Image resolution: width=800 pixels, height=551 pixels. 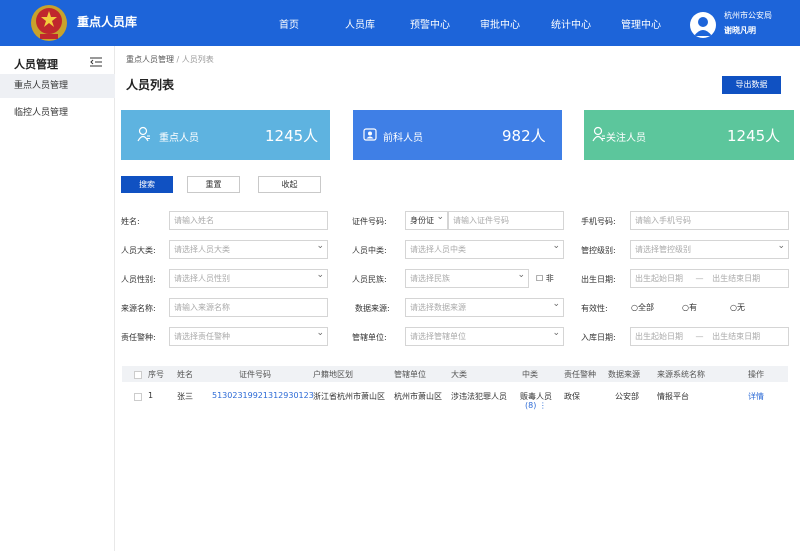 What do you see at coordinates (36, 64) in the screenshot?
I see `sidebar-title: 人员管理` at bounding box center [36, 64].